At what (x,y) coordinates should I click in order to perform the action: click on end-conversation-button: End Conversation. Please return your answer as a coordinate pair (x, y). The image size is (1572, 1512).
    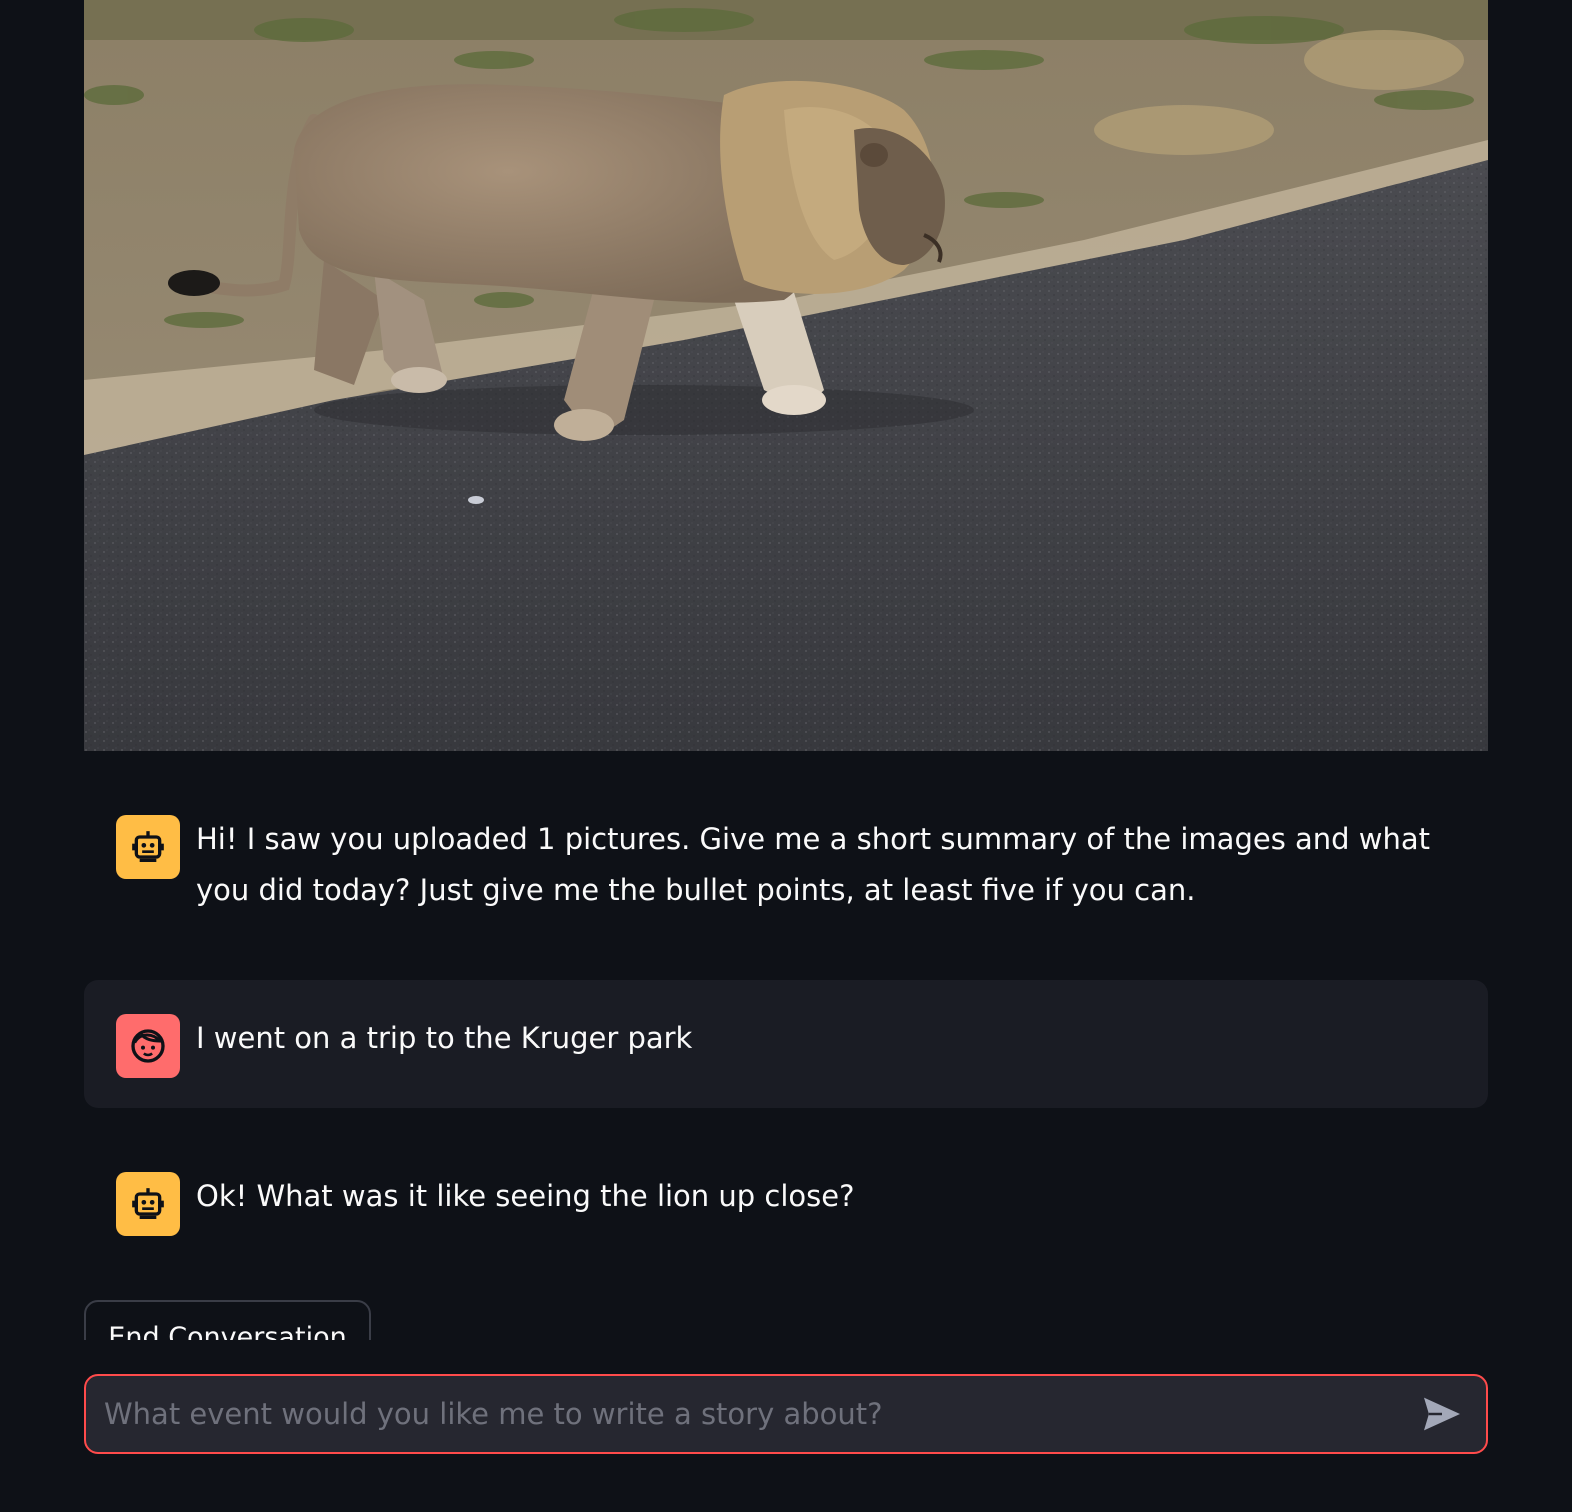
    Looking at the image, I should click on (227, 1320).